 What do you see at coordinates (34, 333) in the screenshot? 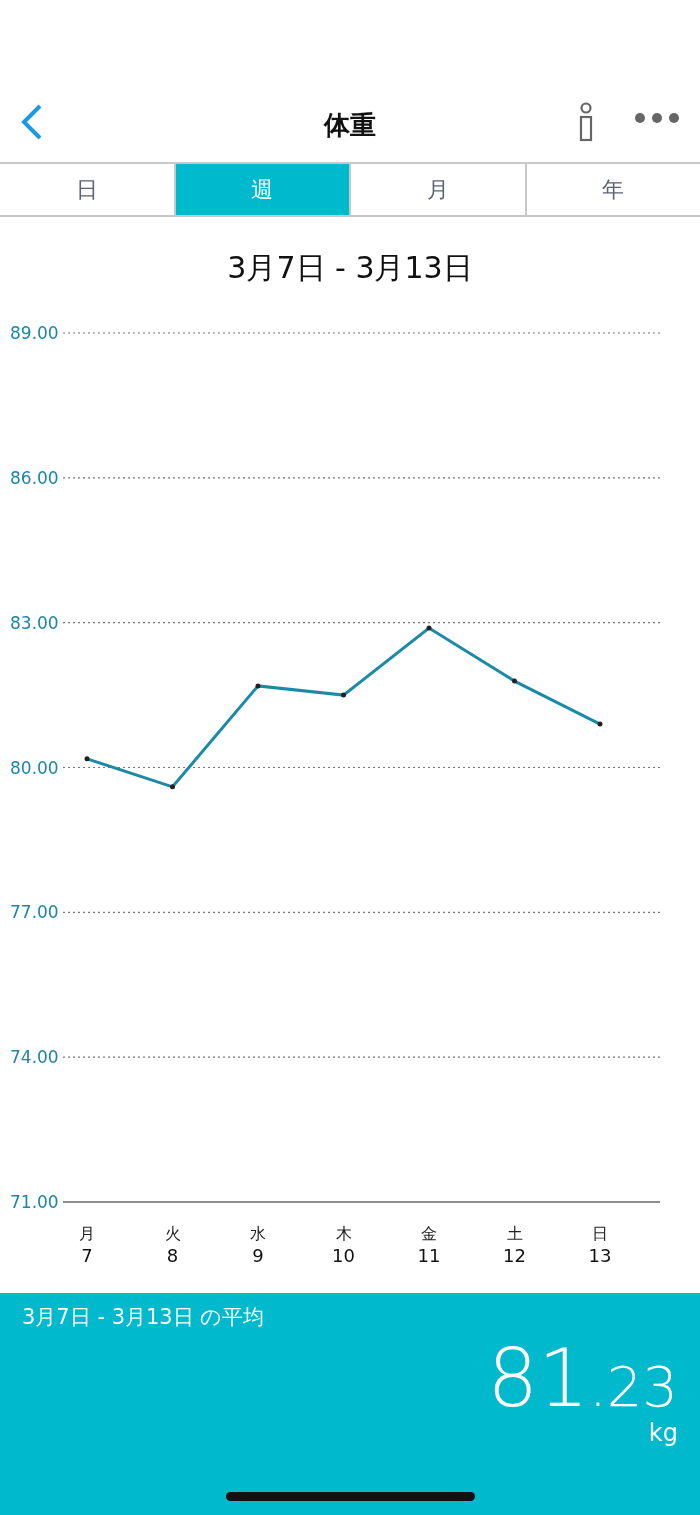
I see `y-tick-label: 89.00` at bounding box center [34, 333].